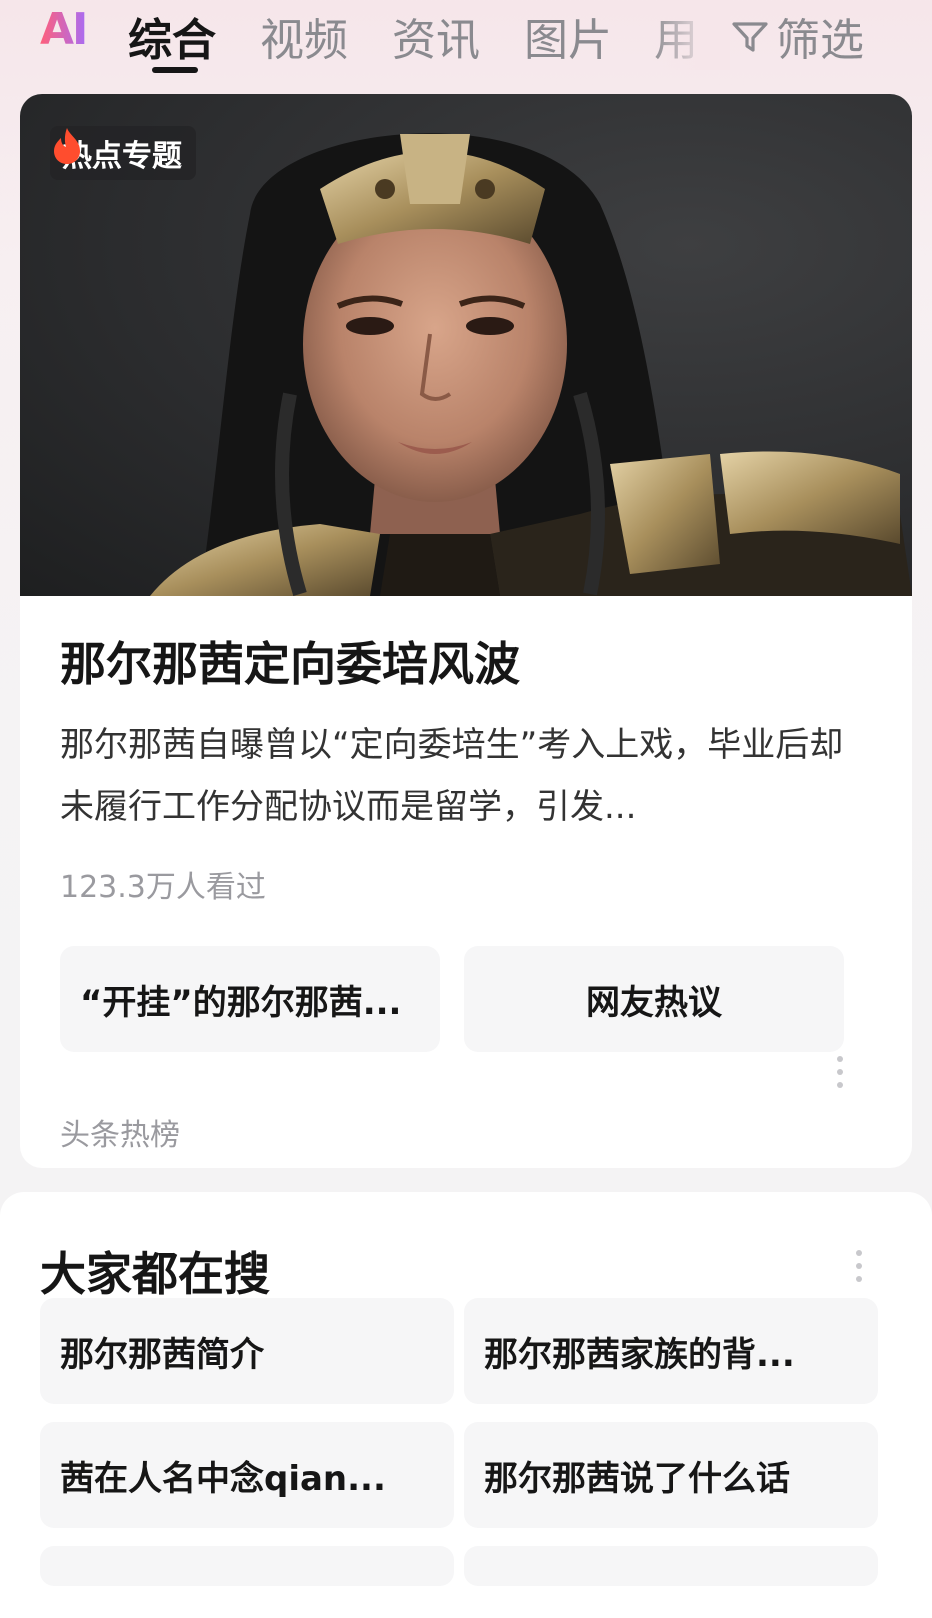  I want to click on filter-button: 筛选, so click(797, 36).